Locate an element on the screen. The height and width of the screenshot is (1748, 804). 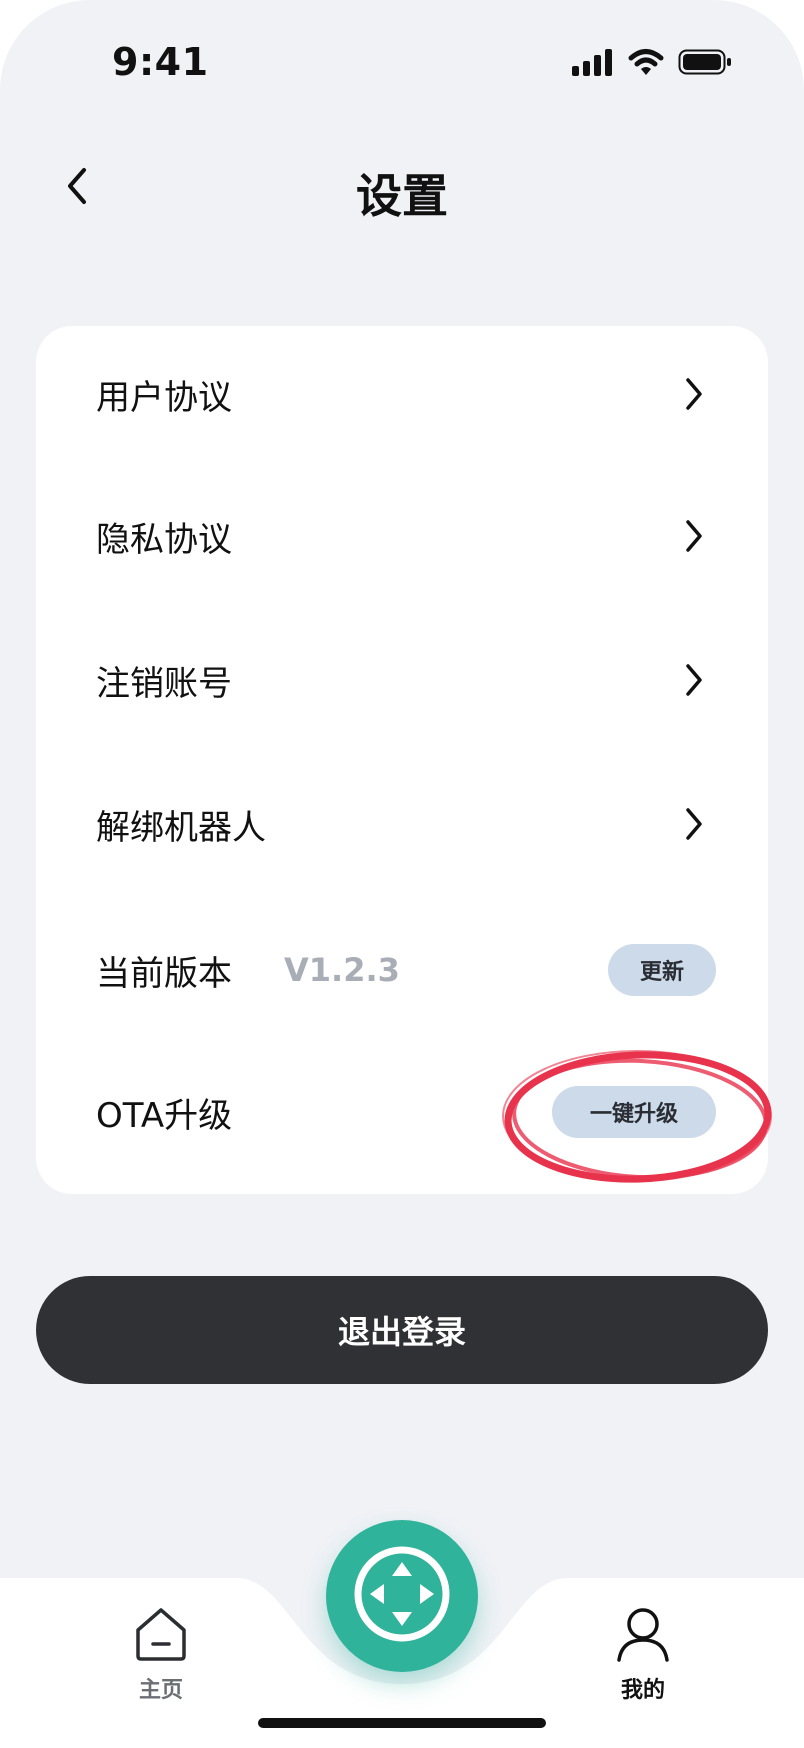
settings-item-user-agreement: 用户协议 is located at coordinates (402, 394).